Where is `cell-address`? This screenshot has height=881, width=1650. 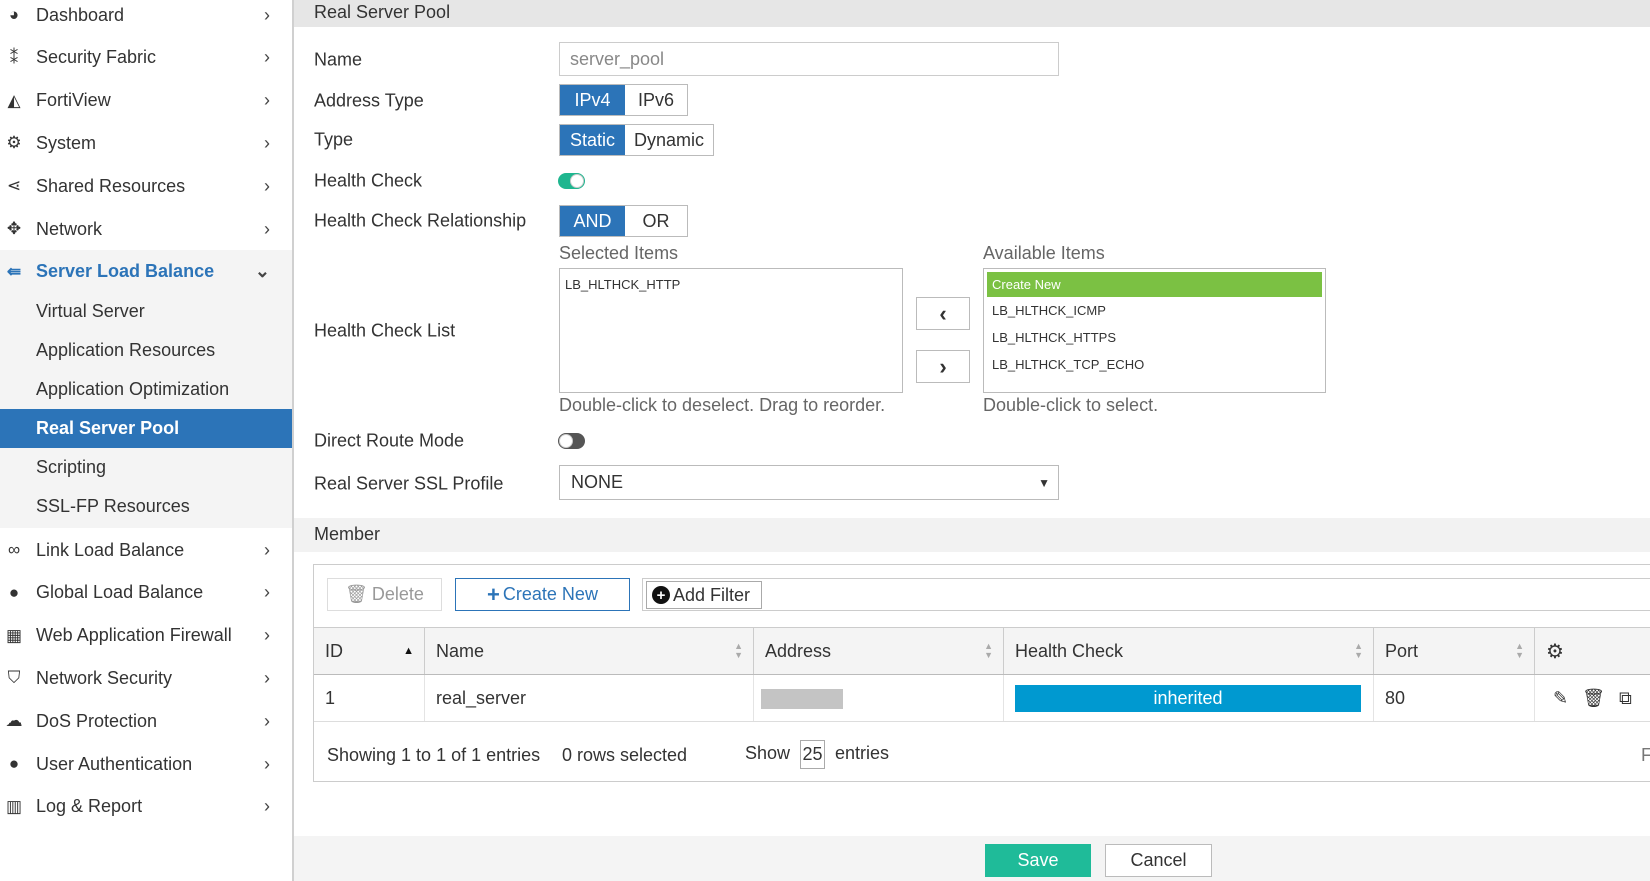 cell-address is located at coordinates (879, 698).